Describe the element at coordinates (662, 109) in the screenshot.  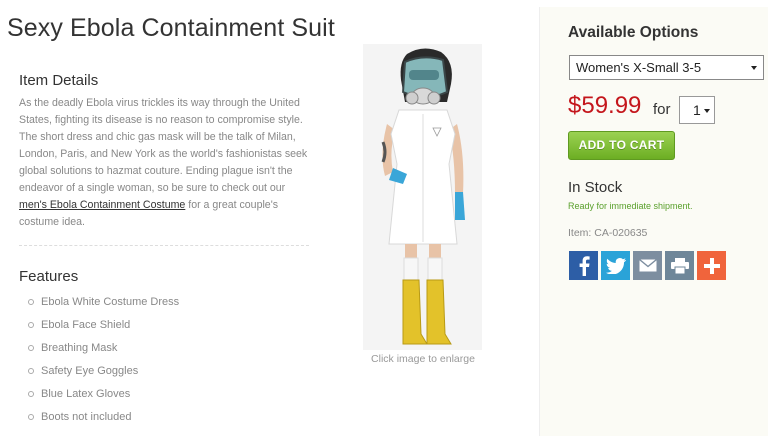
I see `for-label: for` at that location.